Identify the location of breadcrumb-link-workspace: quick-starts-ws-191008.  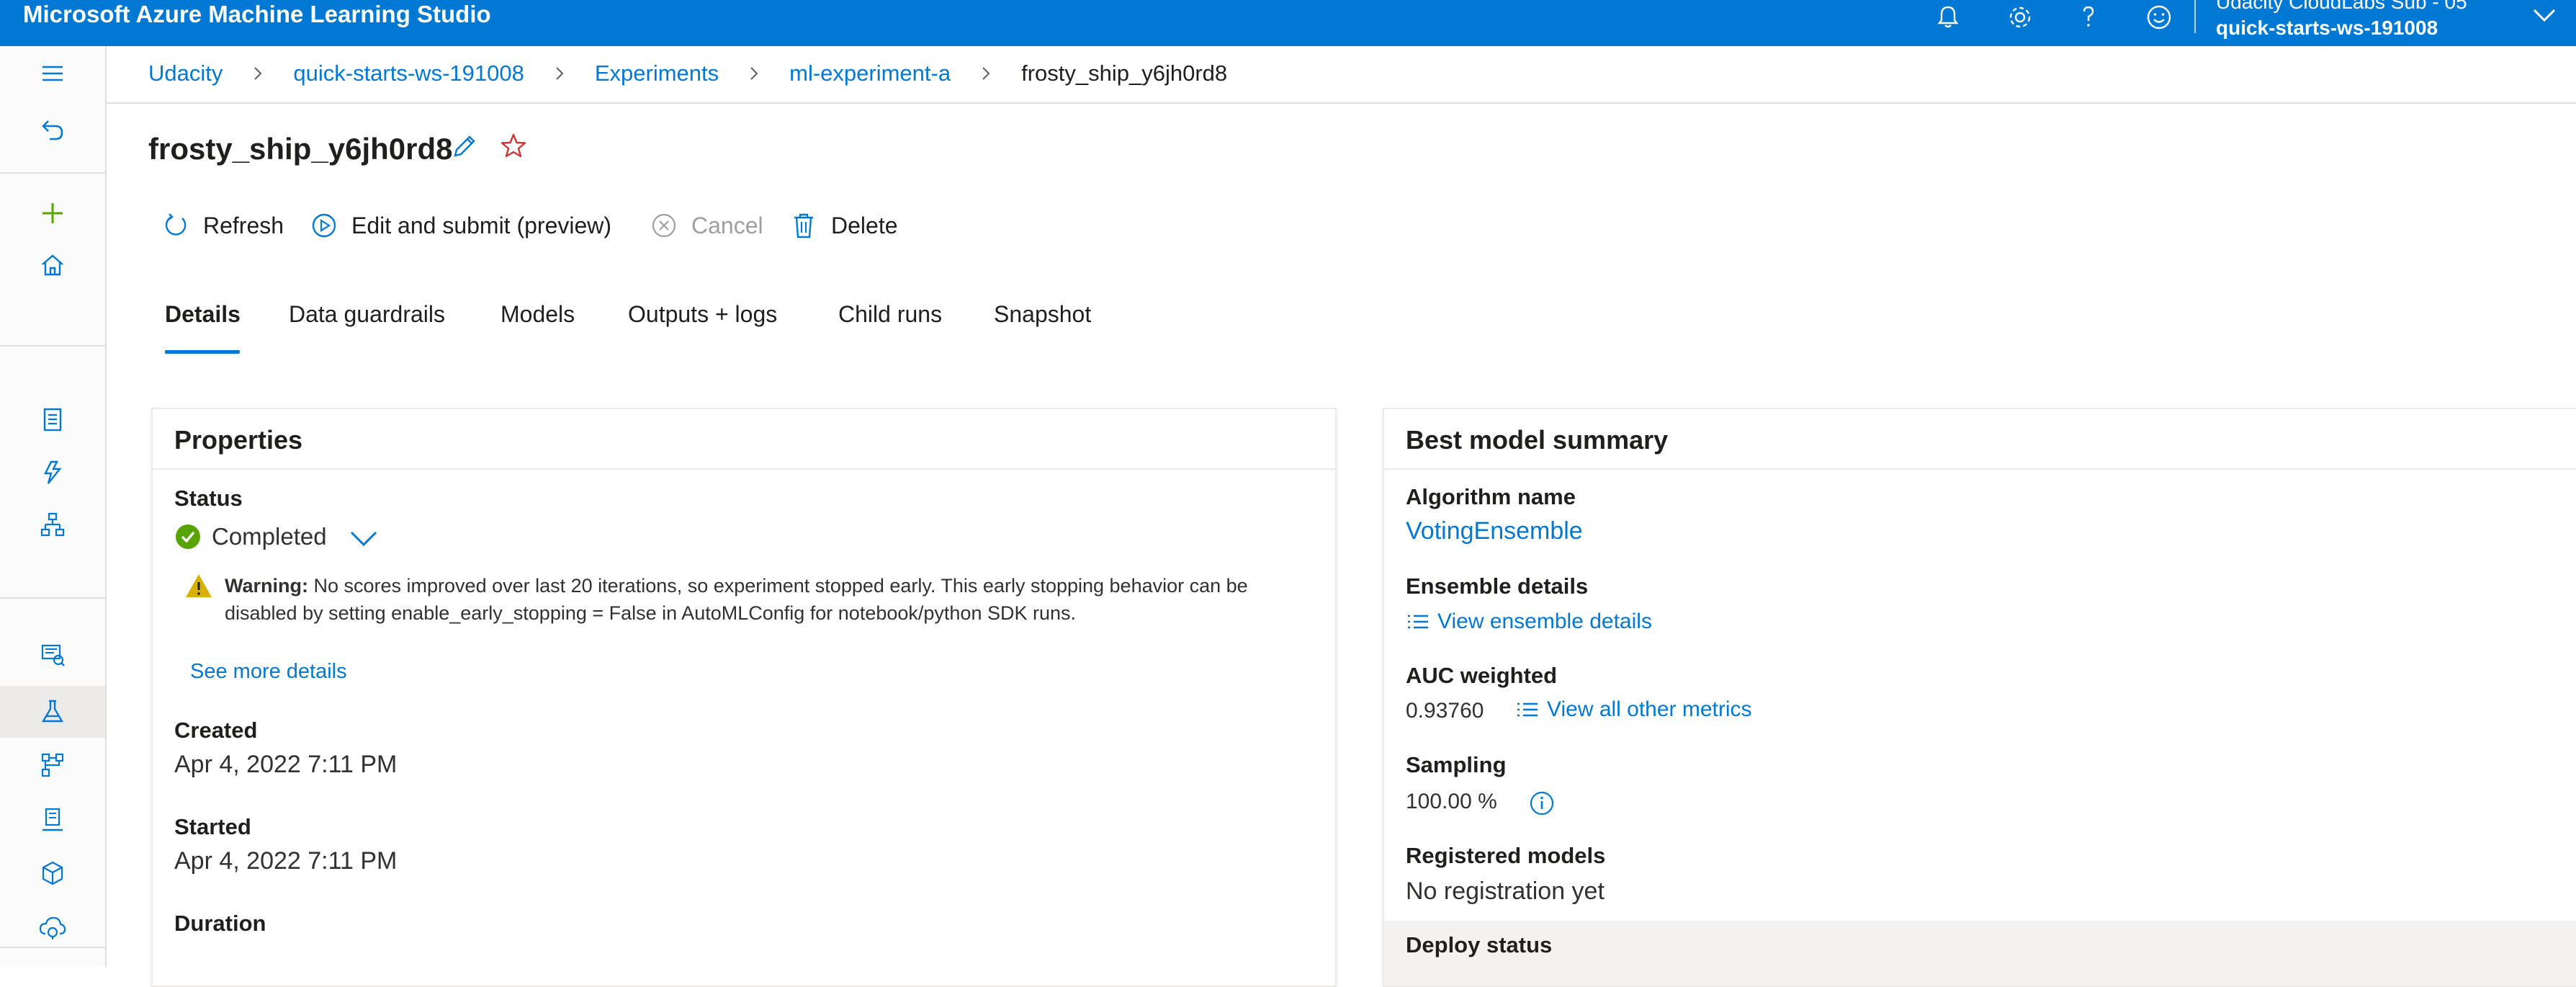
(408, 74).